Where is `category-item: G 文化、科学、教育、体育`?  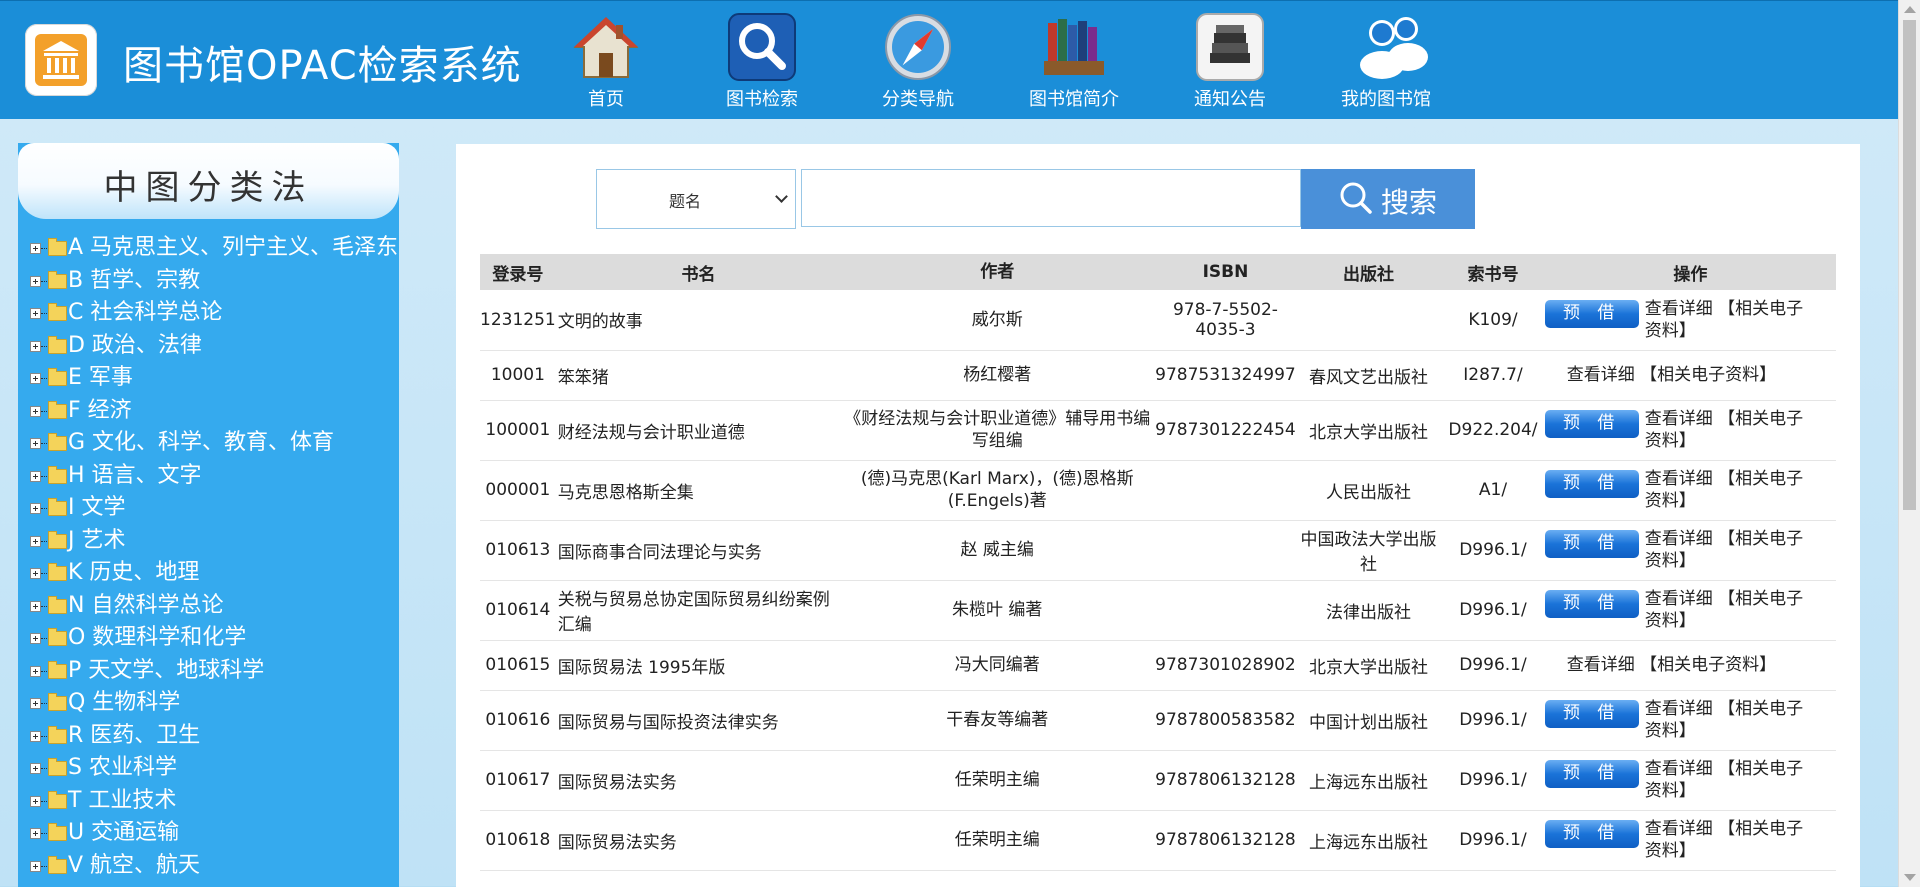 category-item: G 文化、科学、教育、体育 is located at coordinates (214, 444).